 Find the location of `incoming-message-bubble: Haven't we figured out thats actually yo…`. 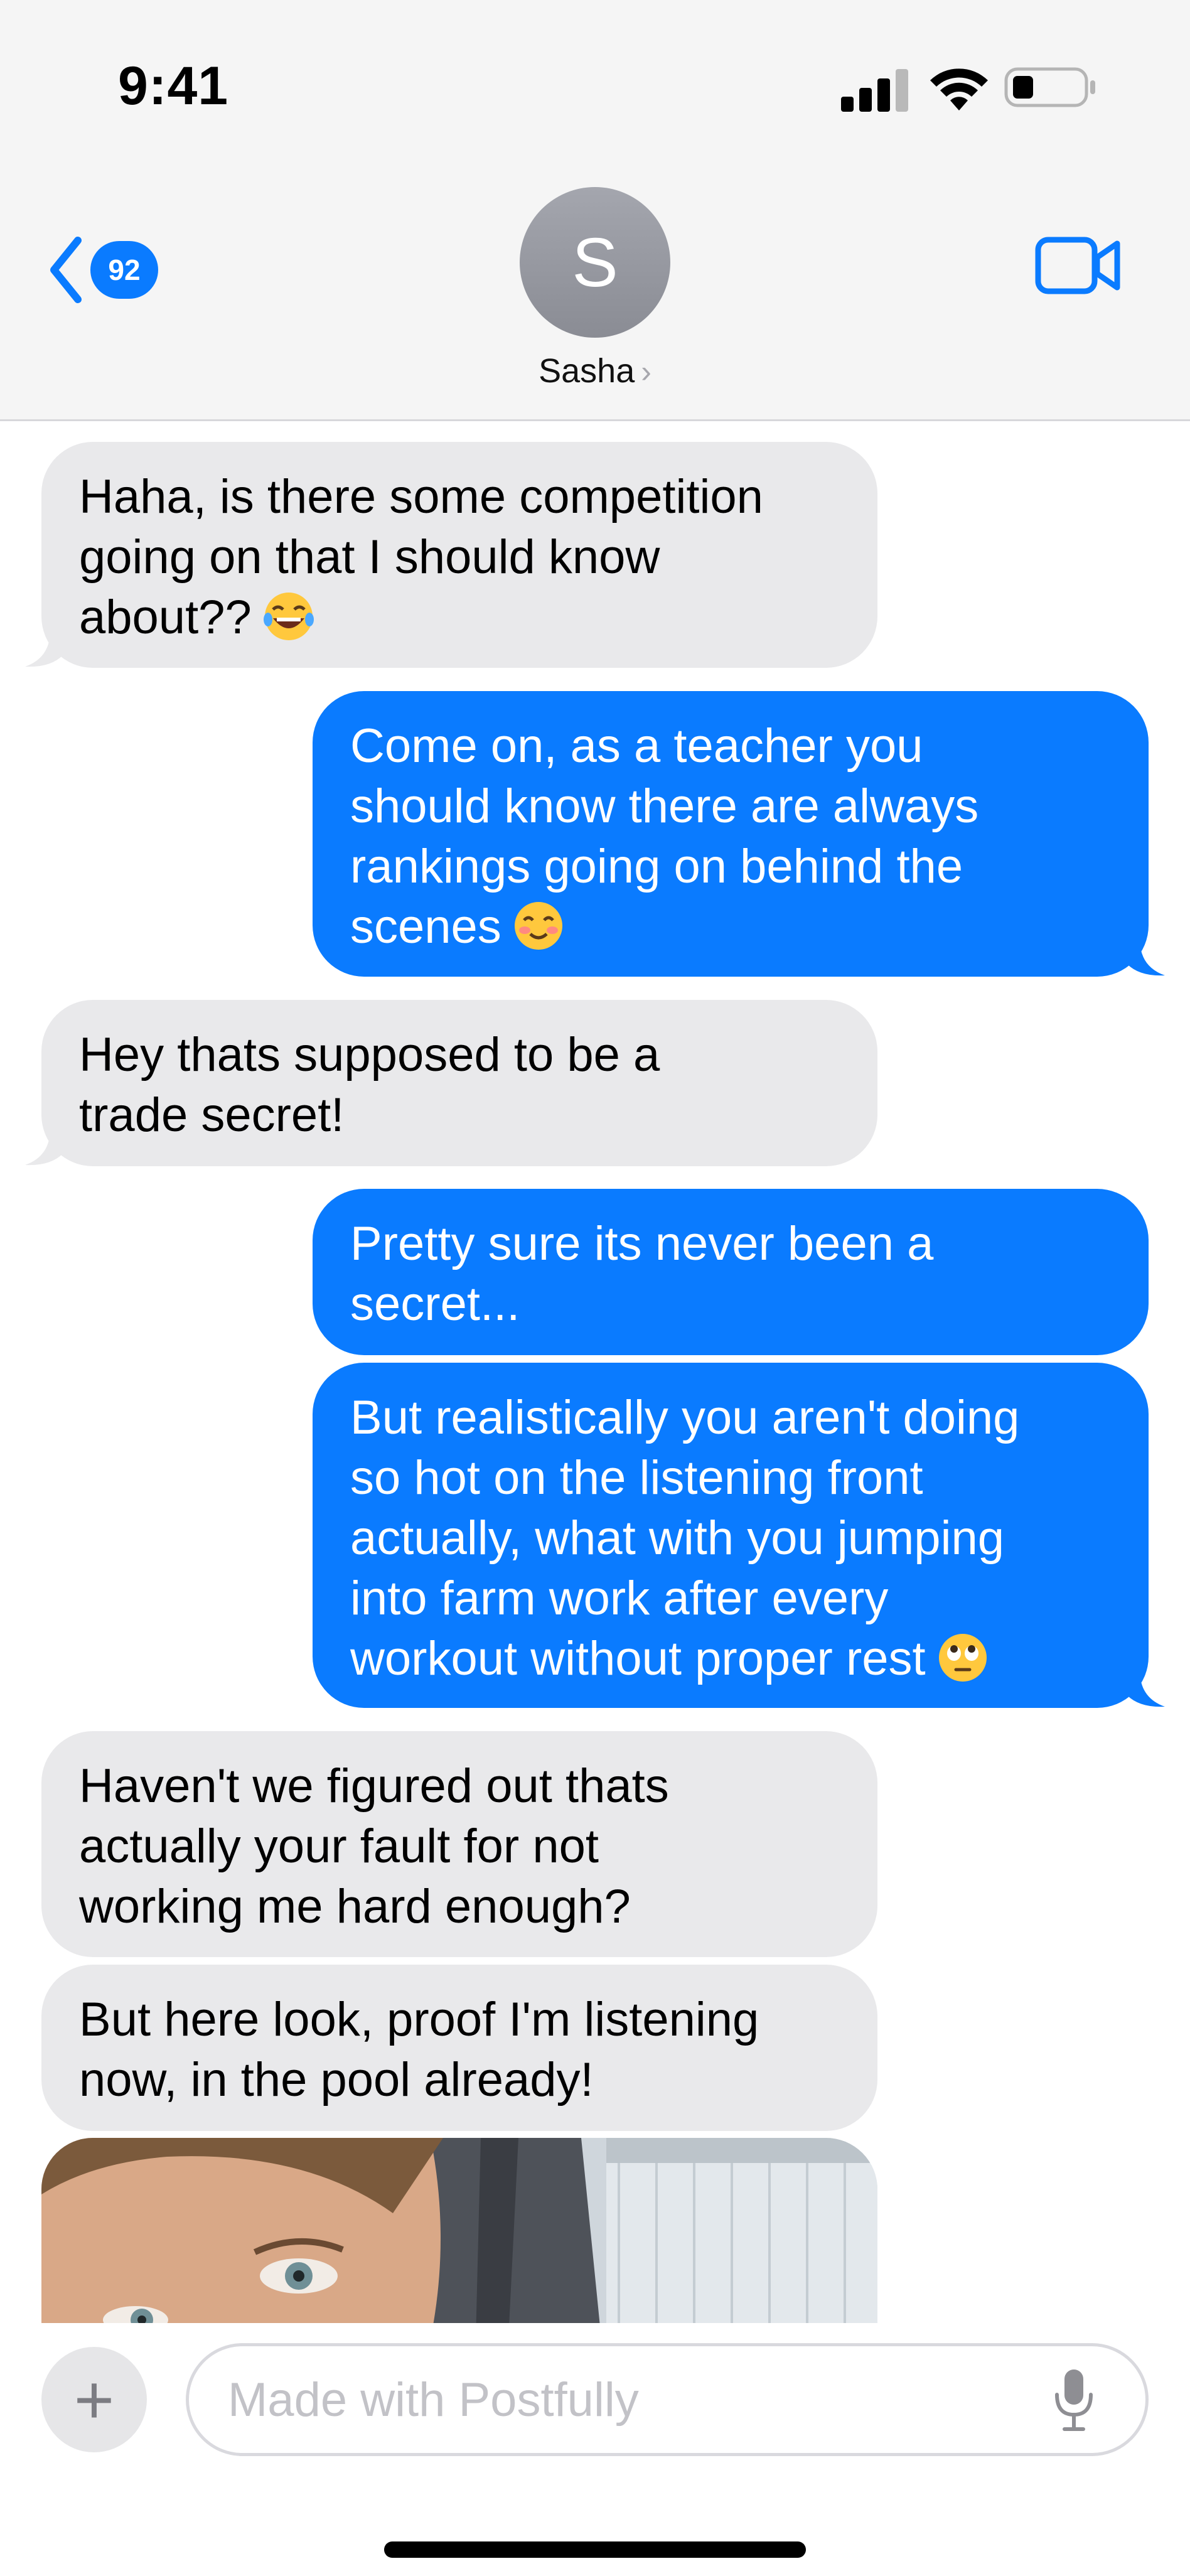

incoming-message-bubble: Haven't we figured out thats actually yo… is located at coordinates (459, 1844).